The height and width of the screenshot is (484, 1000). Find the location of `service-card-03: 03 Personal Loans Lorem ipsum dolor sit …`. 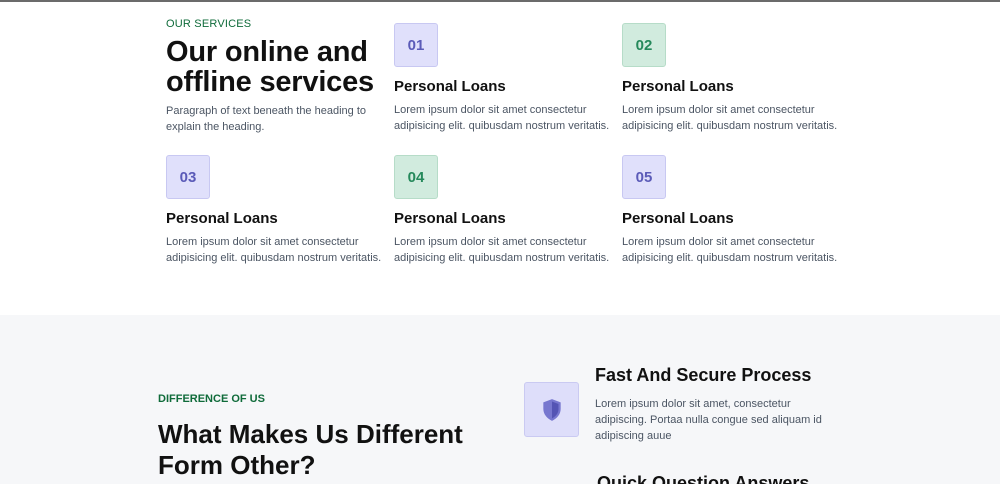

service-card-03: 03 Personal Loans Lorem ipsum dolor sit … is located at coordinates (276, 210).